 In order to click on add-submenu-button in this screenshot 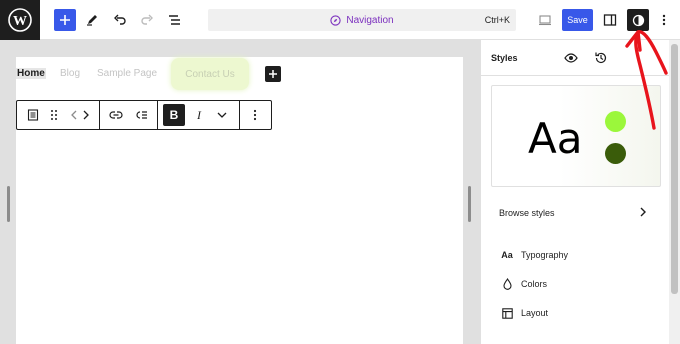, I will do `click(141, 115)`.